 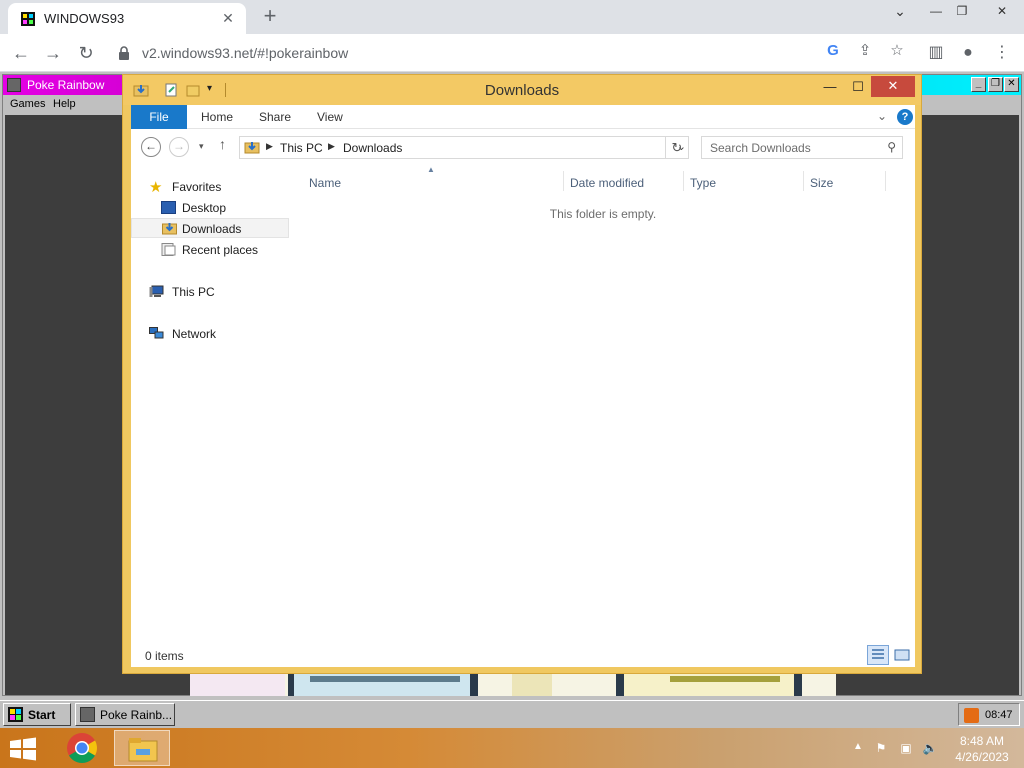 What do you see at coordinates (999, 715) in the screenshot?
I see `w93-clock: 08:47` at bounding box center [999, 715].